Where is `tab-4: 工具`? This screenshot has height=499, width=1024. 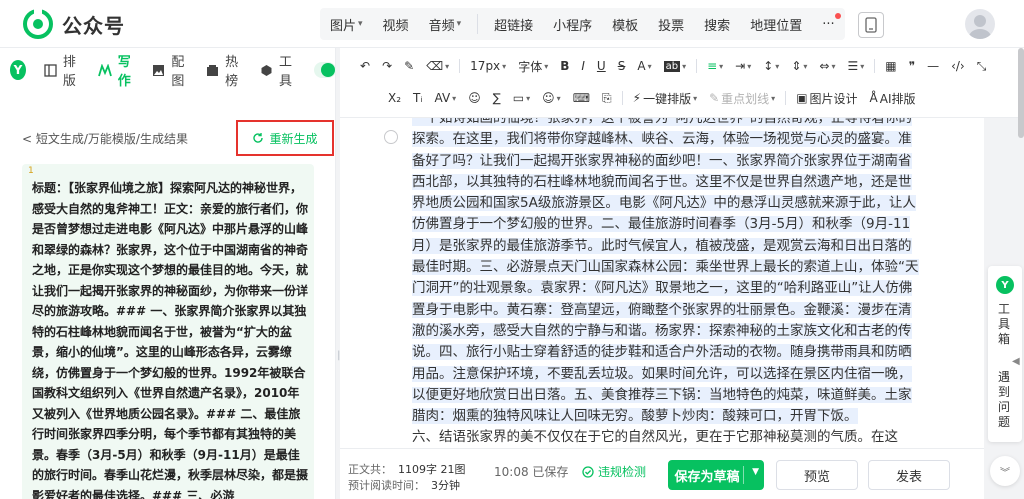
tab-4: 工具 is located at coordinates (278, 70).